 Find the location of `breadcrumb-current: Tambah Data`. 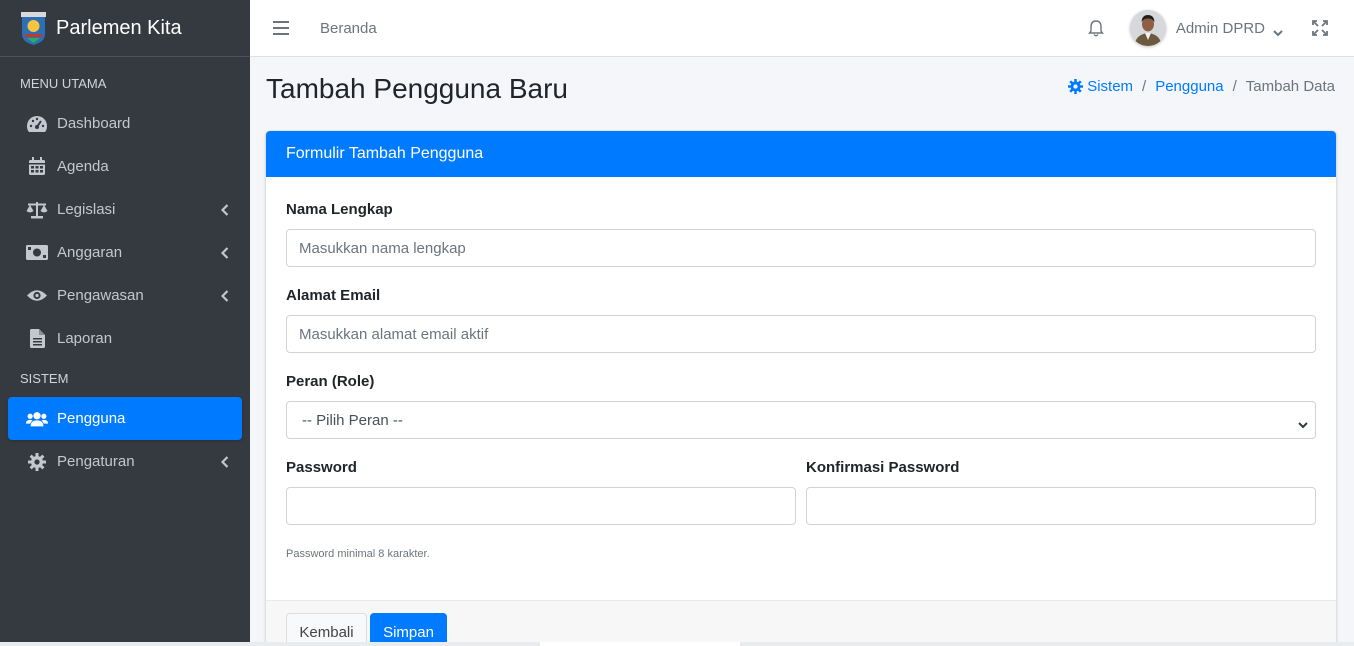

breadcrumb-current: Tambah Data is located at coordinates (1290, 86).